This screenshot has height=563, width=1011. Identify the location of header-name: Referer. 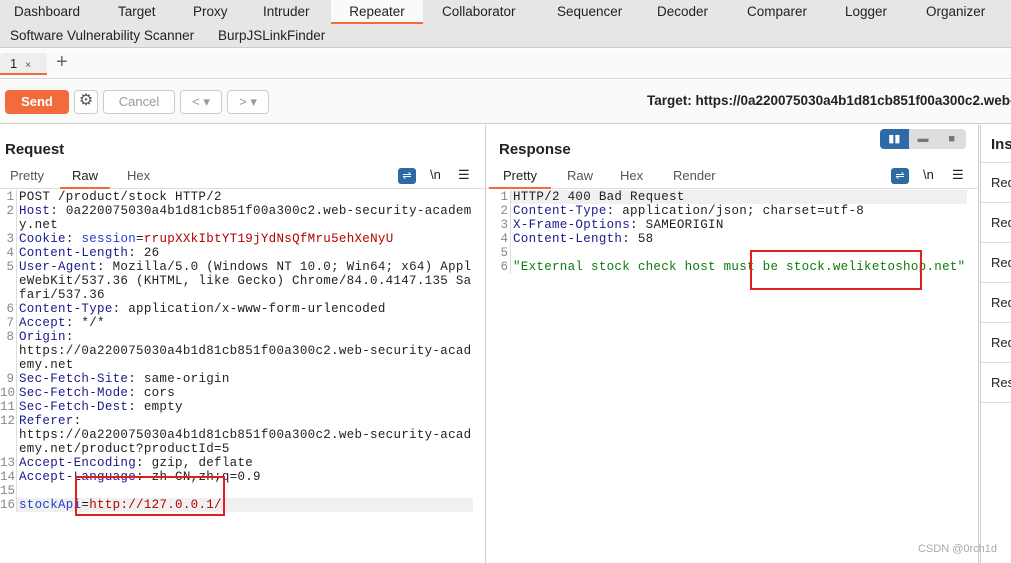
(46, 421).